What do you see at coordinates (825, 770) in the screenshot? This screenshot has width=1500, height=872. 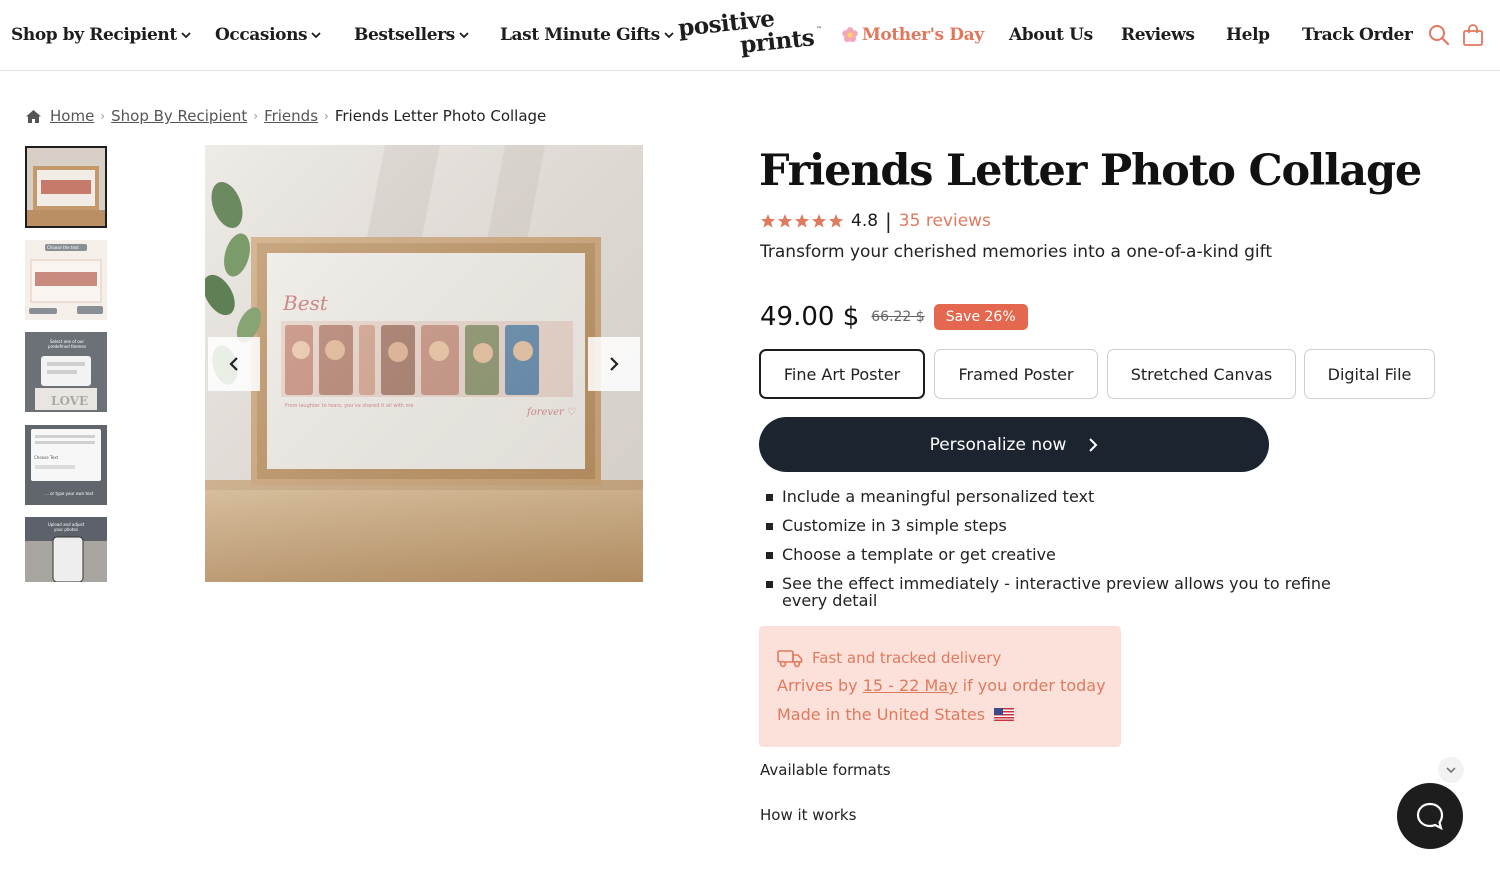 I see `accordion-available-formats: Available formats` at bounding box center [825, 770].